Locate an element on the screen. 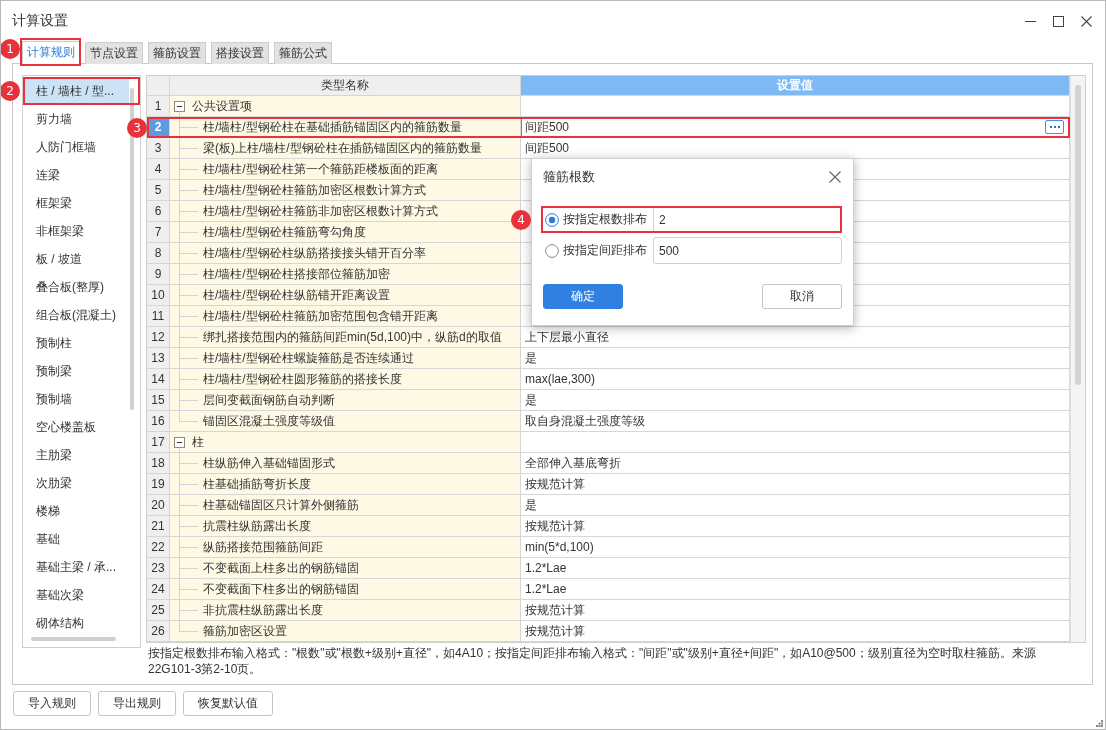 This screenshot has width=1106, height=730. table-cell: 柱/墙柱/型钢砼柱第一个箍筋距楼板面的距离 is located at coordinates (345, 169).